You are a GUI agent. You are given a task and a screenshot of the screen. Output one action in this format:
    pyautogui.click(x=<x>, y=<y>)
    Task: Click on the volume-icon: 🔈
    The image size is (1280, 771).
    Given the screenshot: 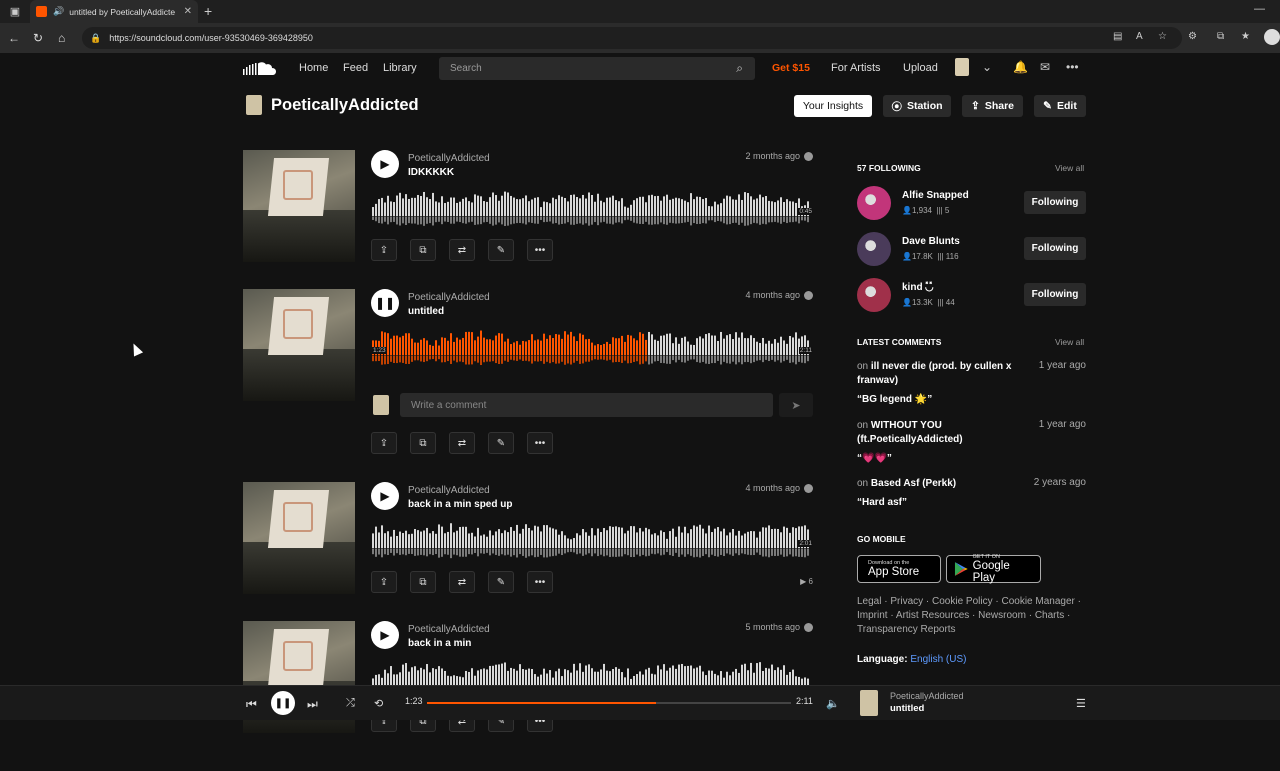 What is the action you would take?
    pyautogui.click(x=833, y=703)
    